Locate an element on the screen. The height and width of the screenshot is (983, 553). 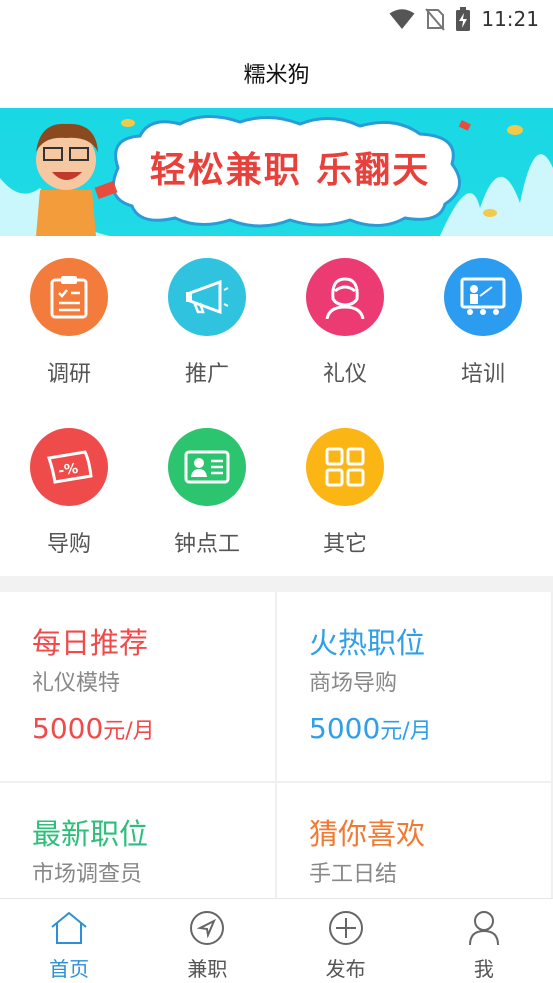
nav-part-time: 兼职 is located at coordinates (207, 941).